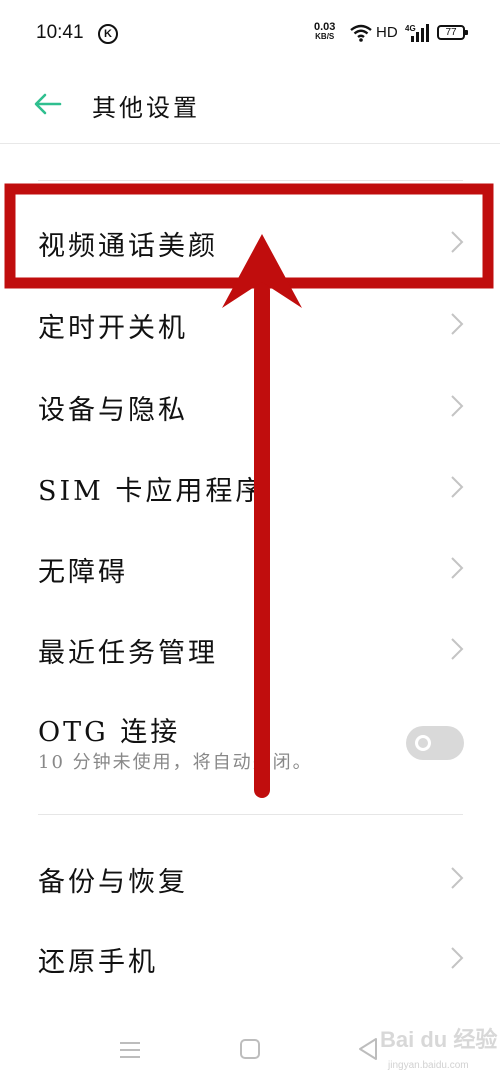 Image resolution: width=500 pixels, height=1084 pixels. What do you see at coordinates (250, 33) in the screenshot?
I see `status-bar: 10:41 K 0.03 KB/S HD 4G 77` at bounding box center [250, 33].